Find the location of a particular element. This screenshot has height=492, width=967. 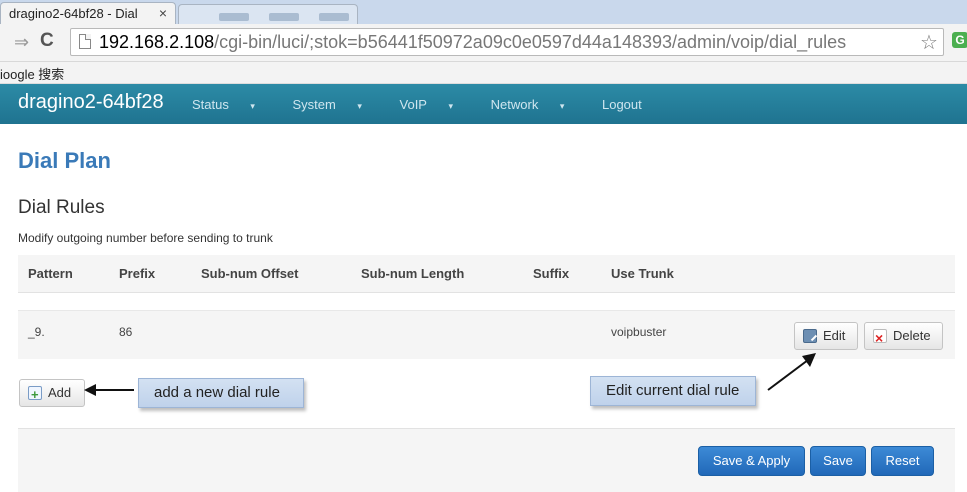

page-icon is located at coordinates (85, 41).